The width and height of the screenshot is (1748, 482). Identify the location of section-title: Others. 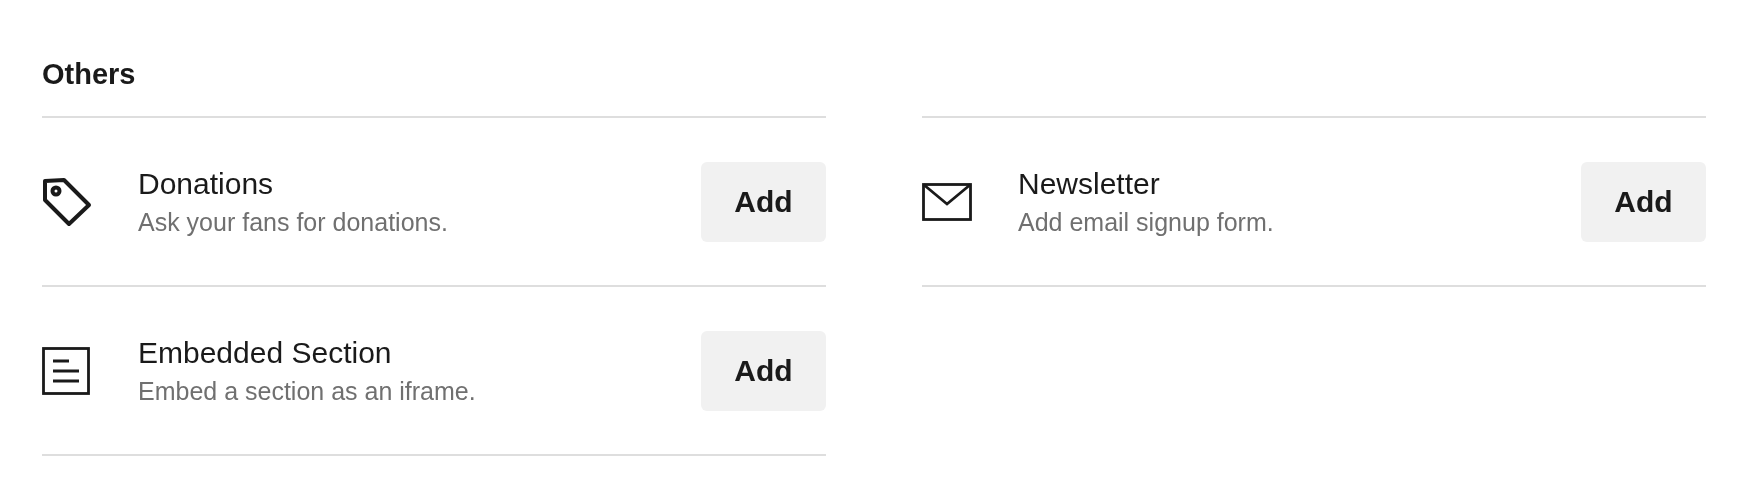
(89, 74).